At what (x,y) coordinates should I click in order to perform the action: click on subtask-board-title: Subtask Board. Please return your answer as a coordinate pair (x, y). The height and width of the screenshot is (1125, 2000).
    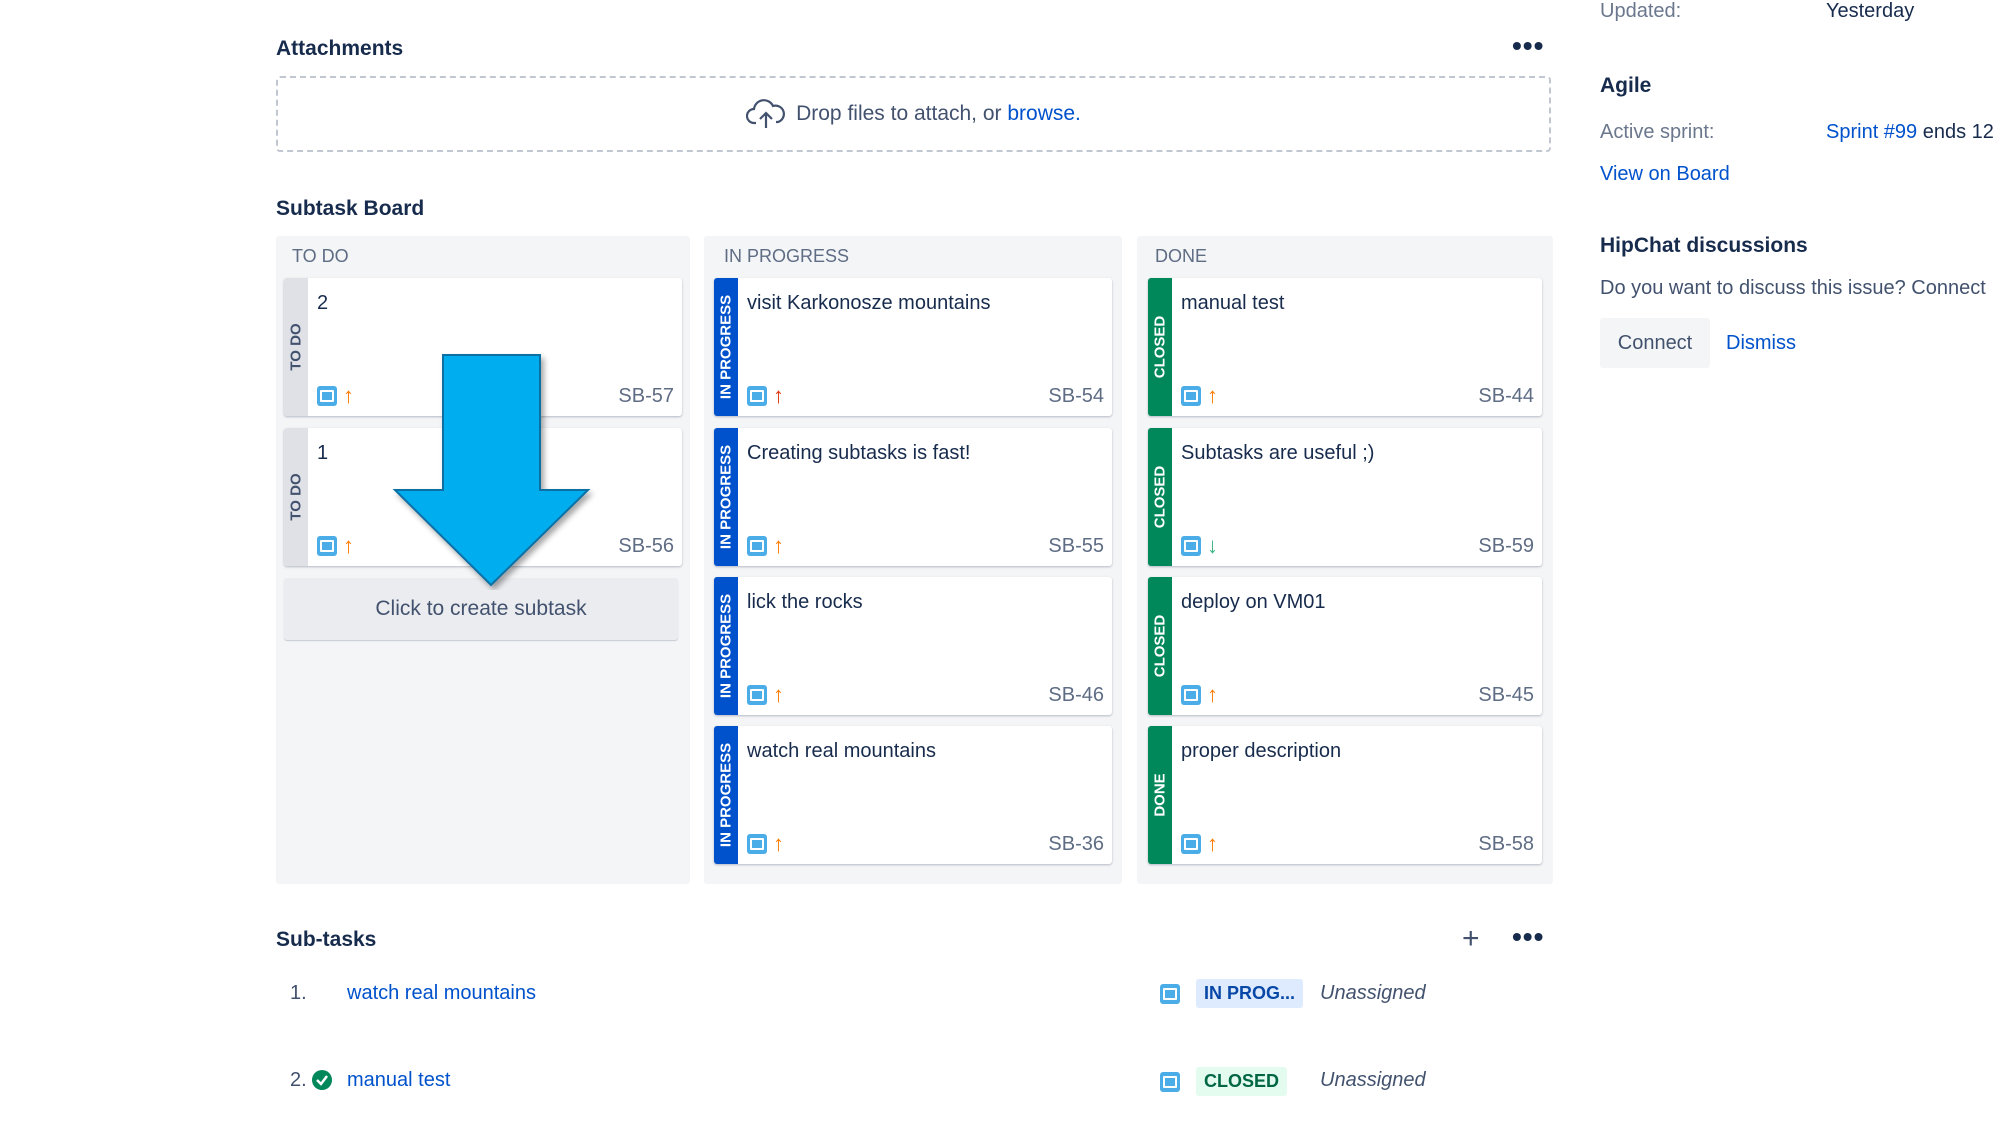
    Looking at the image, I should click on (350, 208).